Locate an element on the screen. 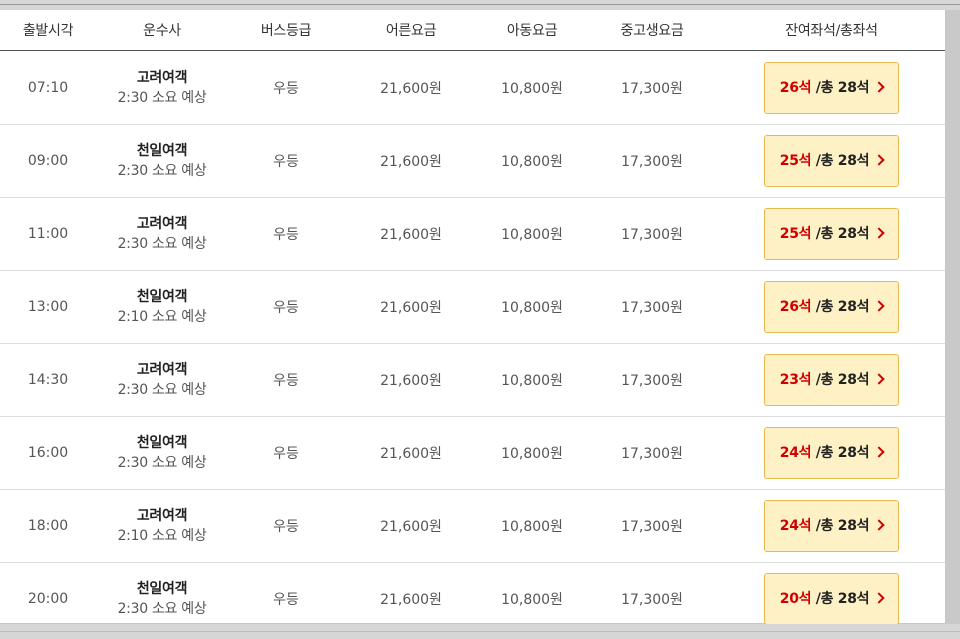  departure-time: 16:00 is located at coordinates (48, 453).